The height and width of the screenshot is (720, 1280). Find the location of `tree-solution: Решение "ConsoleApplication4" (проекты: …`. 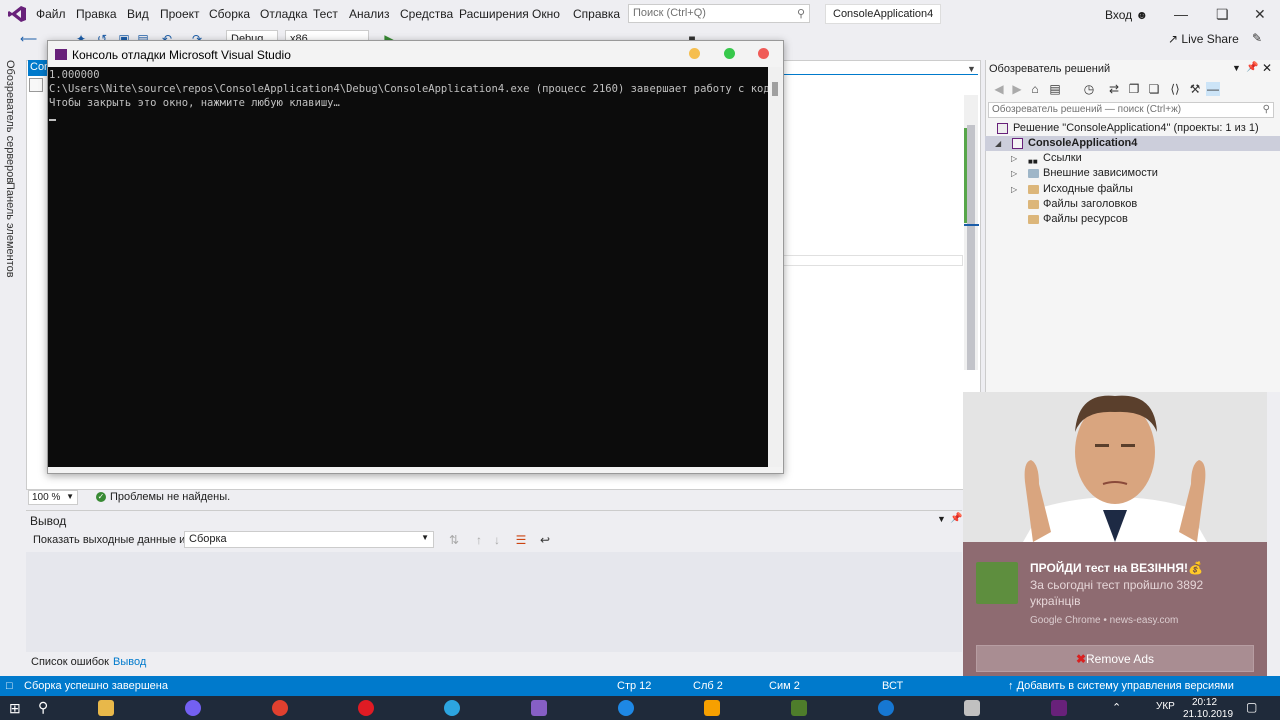

tree-solution: Решение "ConsoleApplication4" (проекты: … is located at coordinates (1132, 128).